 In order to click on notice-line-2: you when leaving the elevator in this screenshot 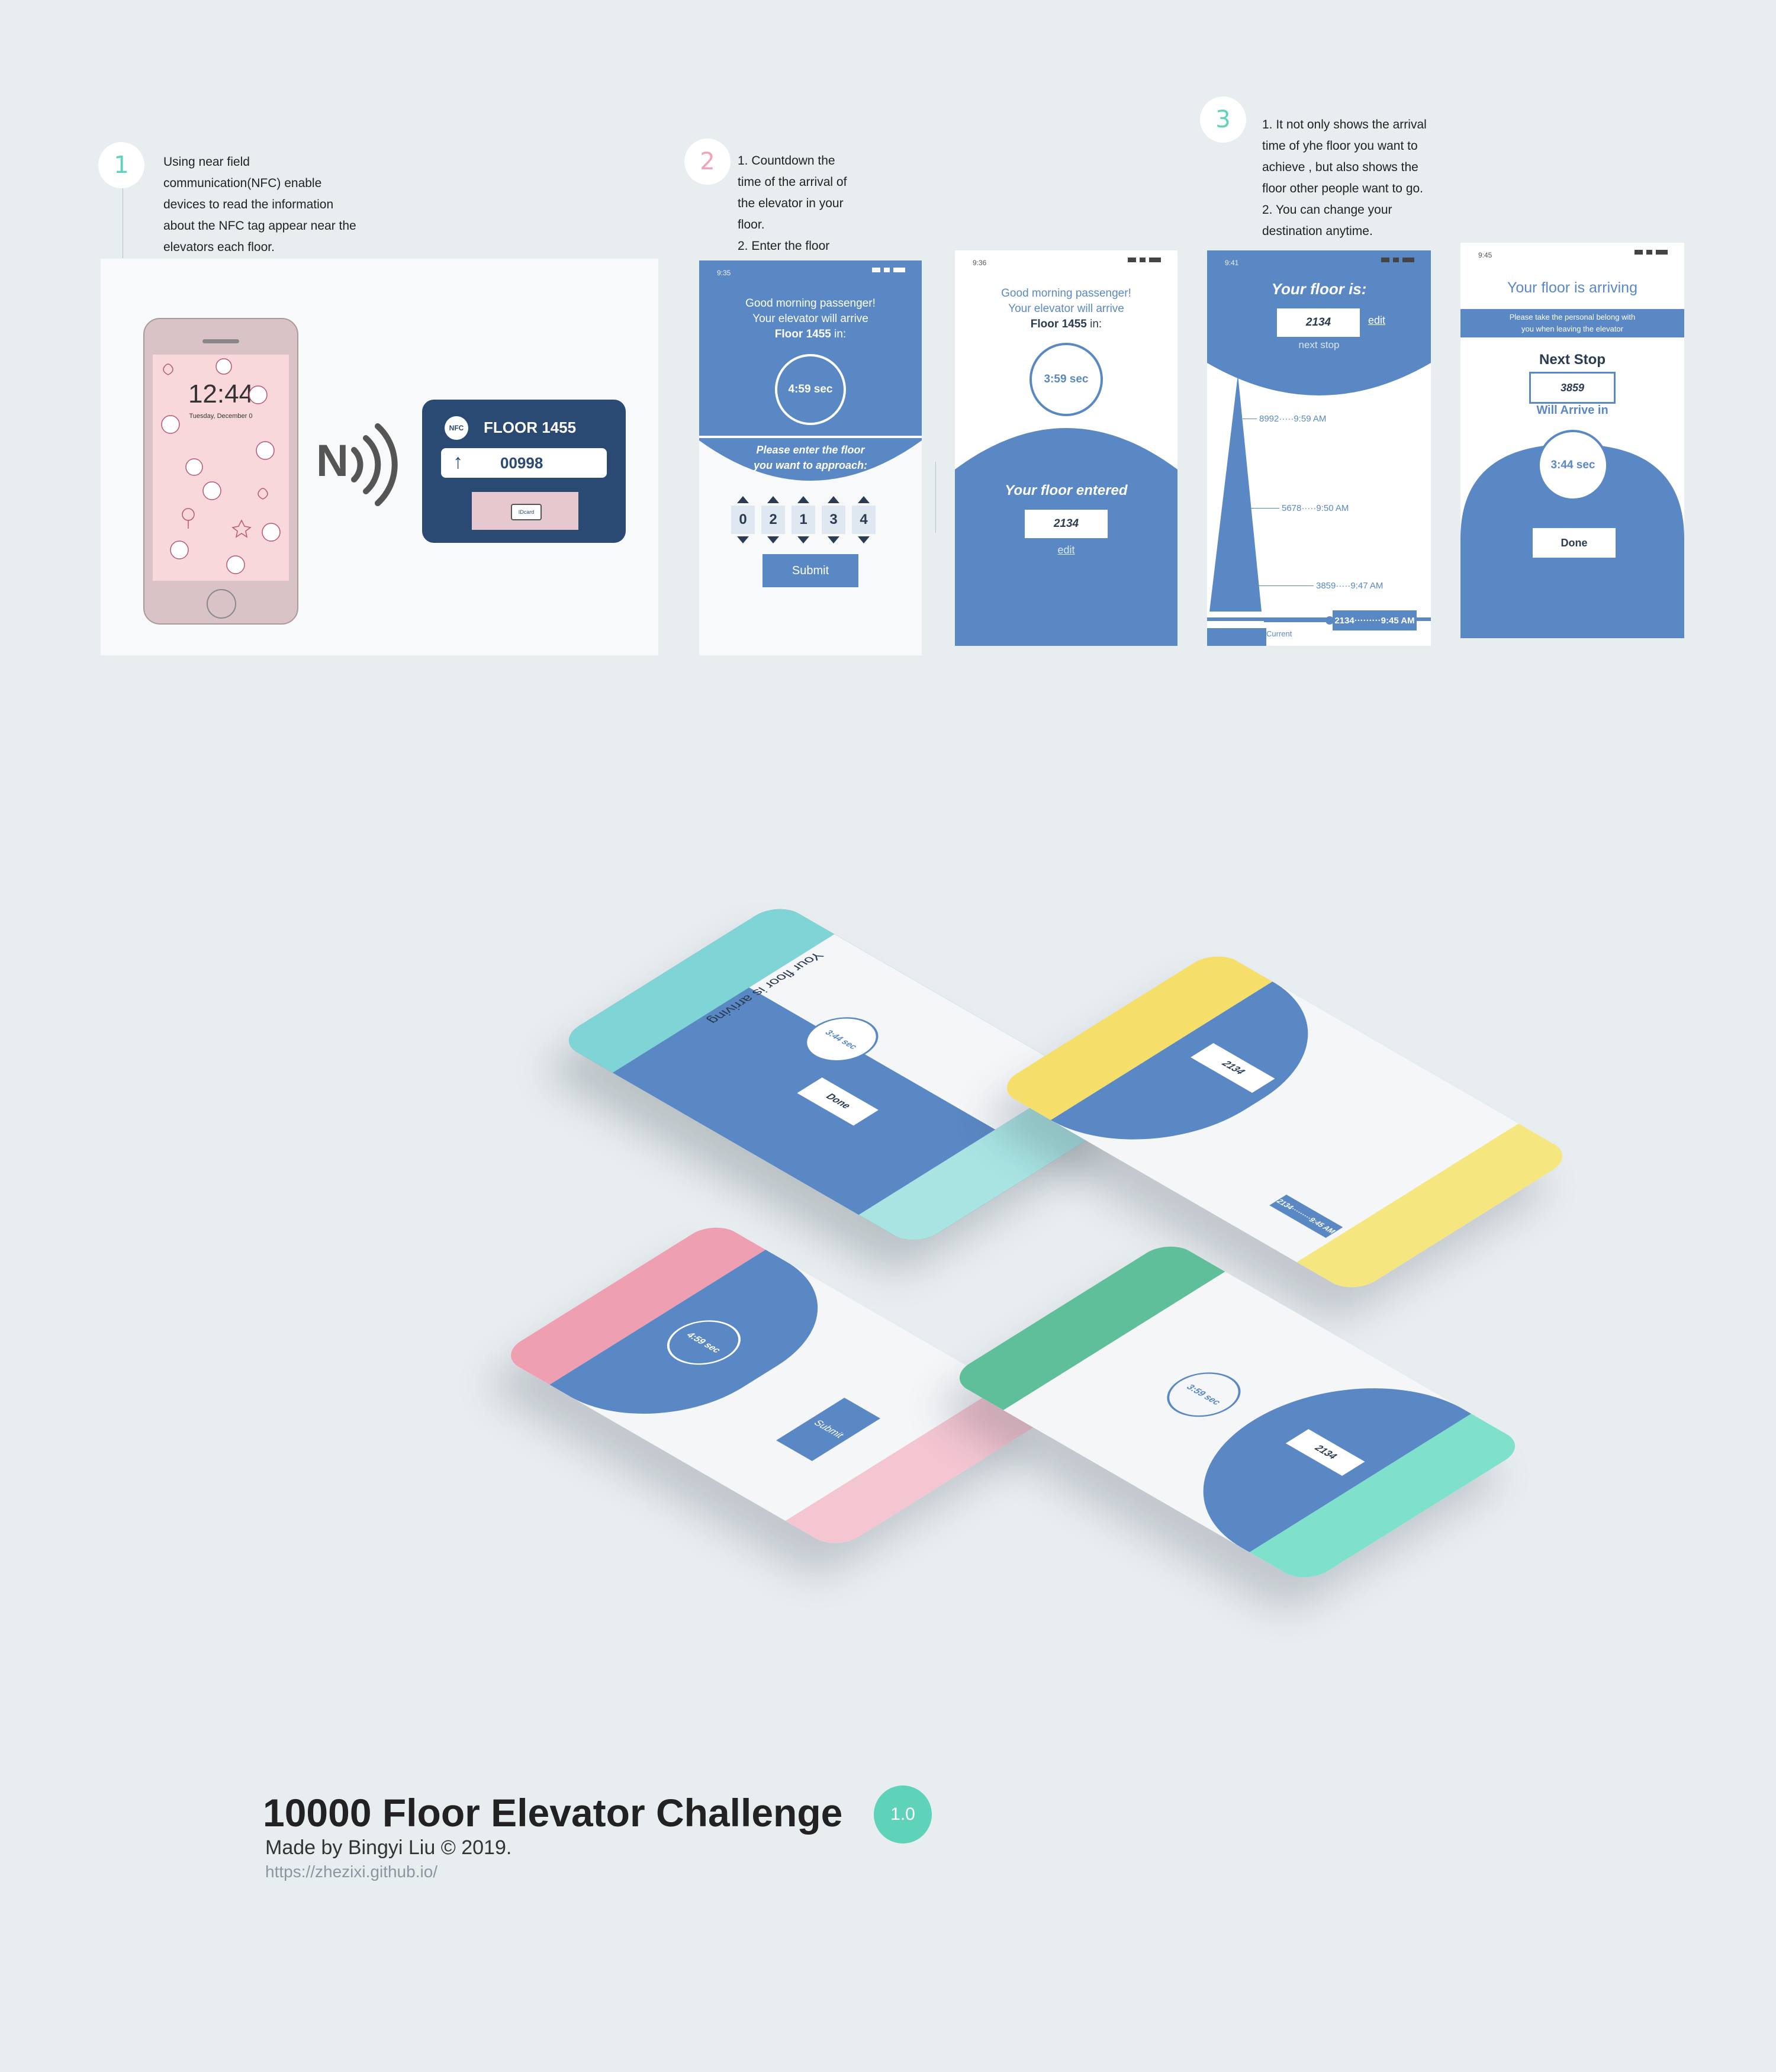, I will do `click(1572, 328)`.